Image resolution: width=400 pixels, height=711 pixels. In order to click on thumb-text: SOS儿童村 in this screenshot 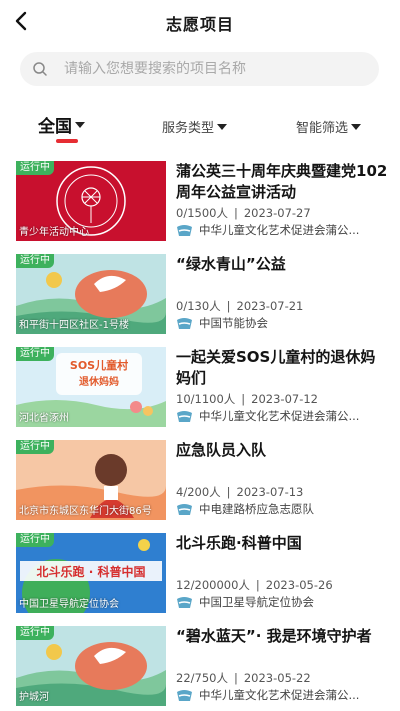, I will do `click(99, 365)`.